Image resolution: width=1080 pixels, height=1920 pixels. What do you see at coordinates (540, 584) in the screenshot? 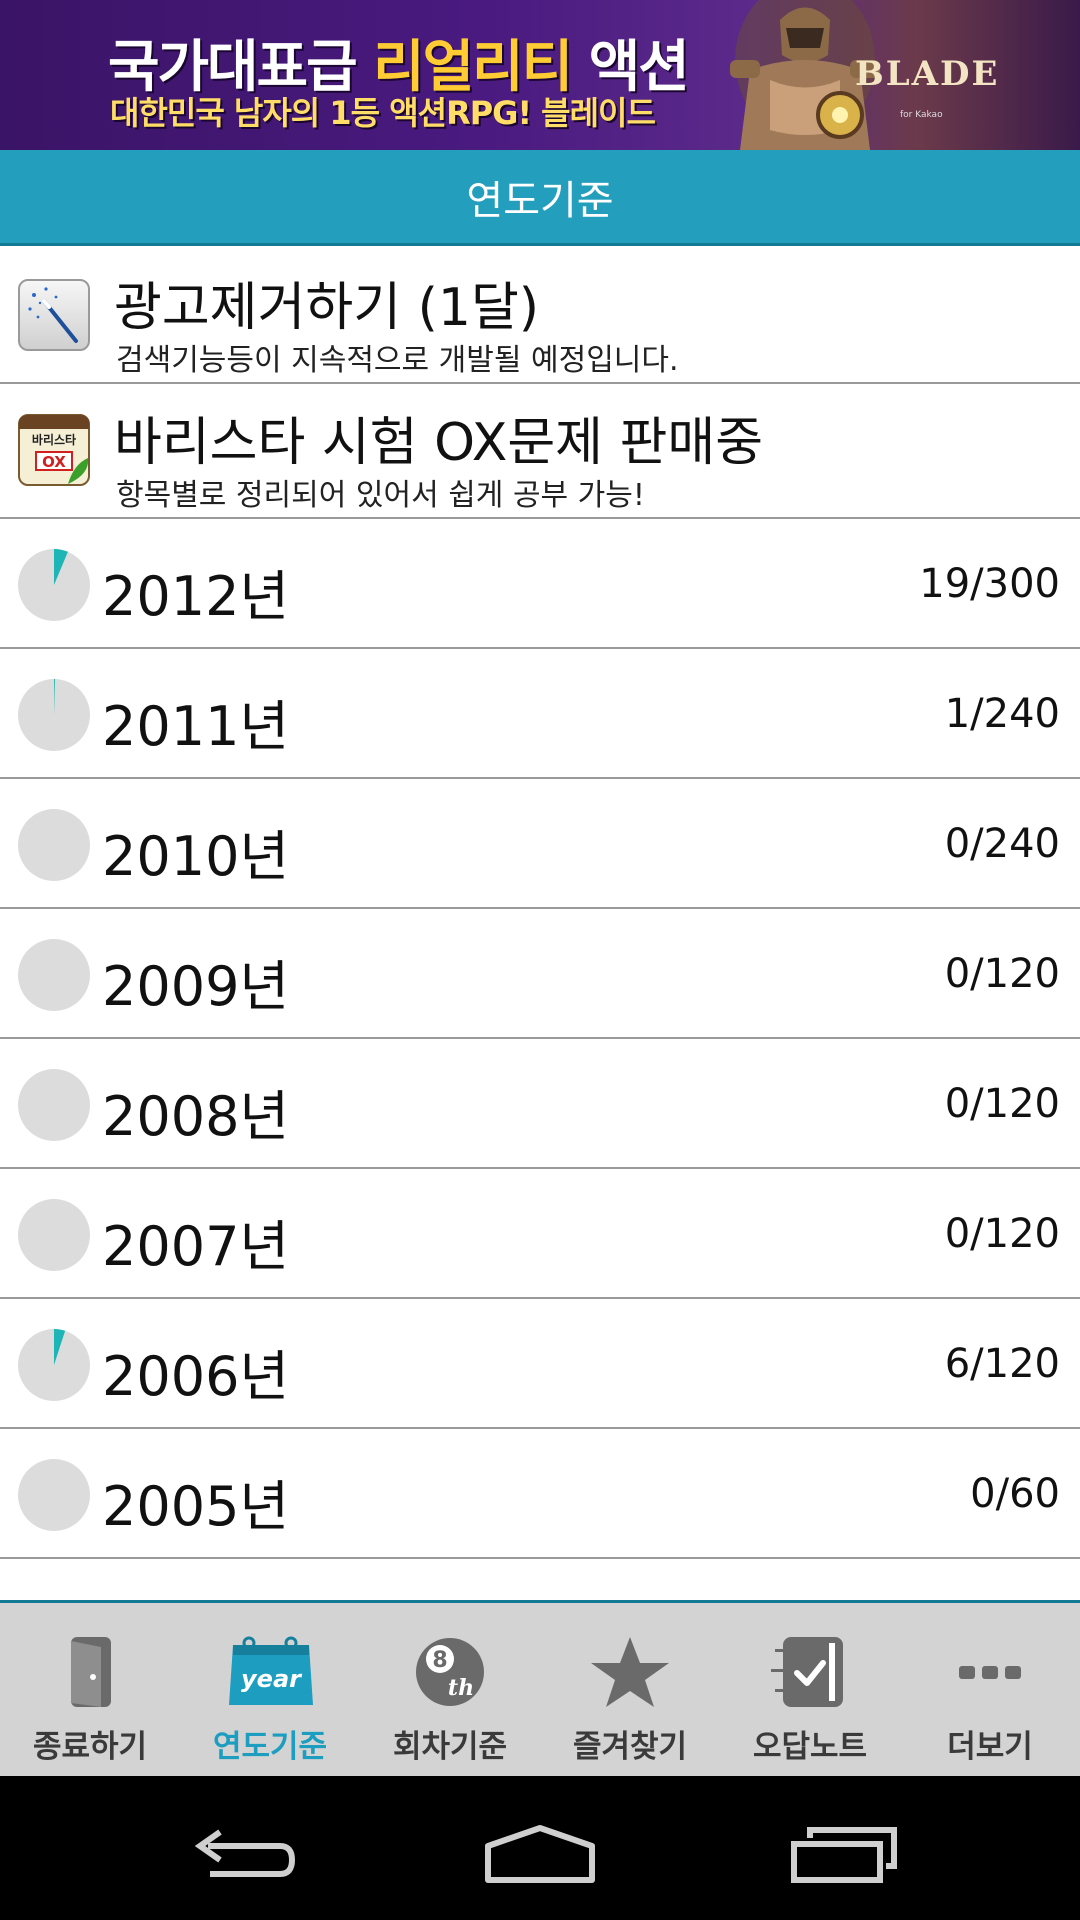
I see `year-row: 2012년 19/300` at bounding box center [540, 584].